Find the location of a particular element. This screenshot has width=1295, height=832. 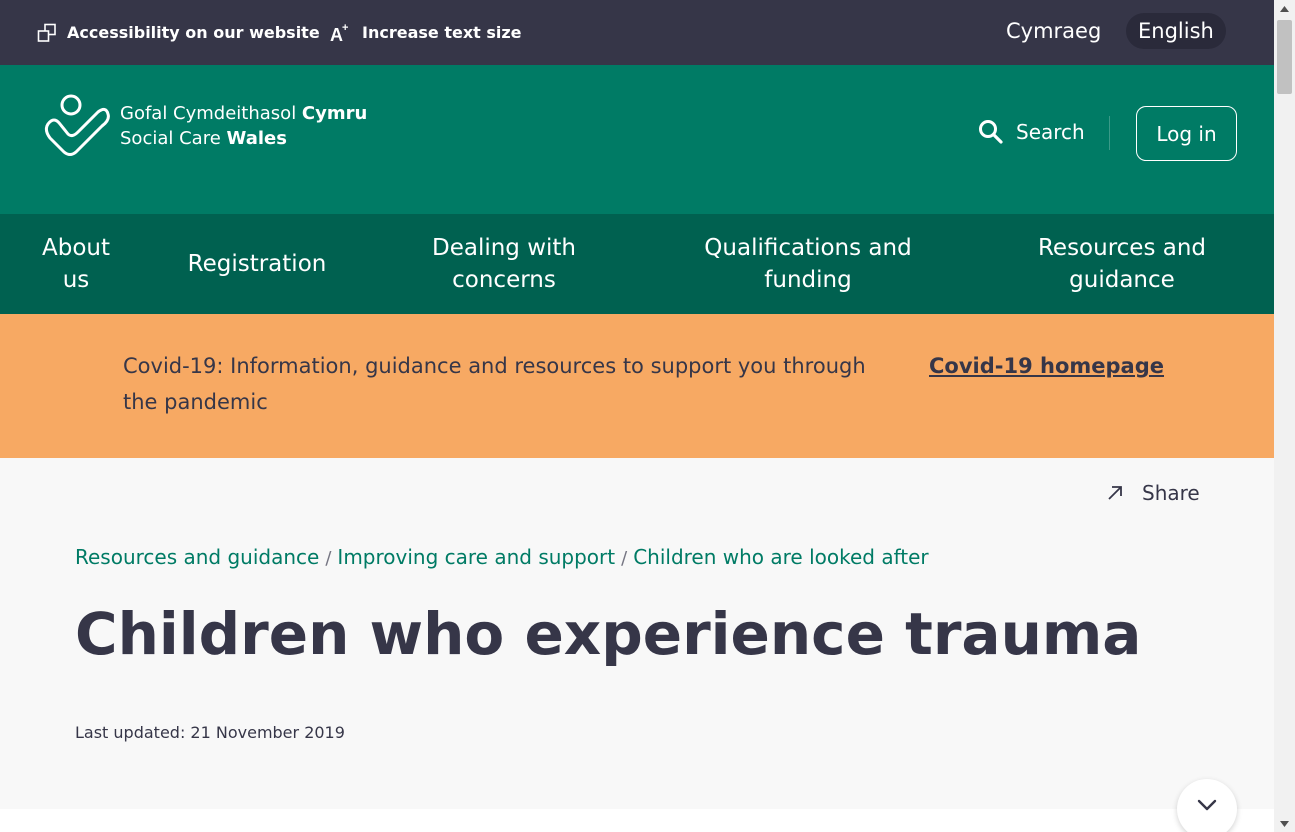

breadcrumb-improving-care-and-support: Improving care and support is located at coordinates (476, 557).